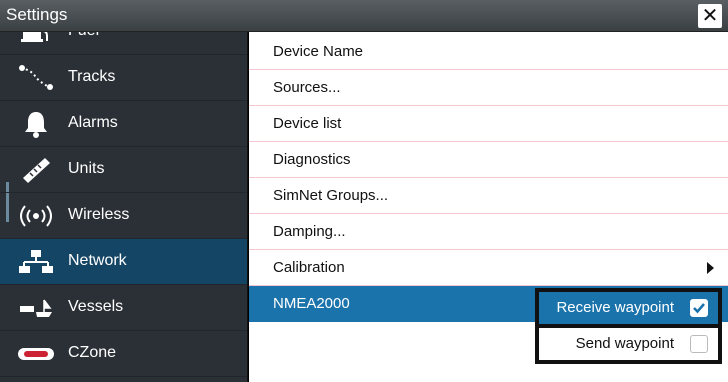 The width and height of the screenshot is (728, 382). What do you see at coordinates (36, 39) in the screenshot?
I see `fuel-icon` at bounding box center [36, 39].